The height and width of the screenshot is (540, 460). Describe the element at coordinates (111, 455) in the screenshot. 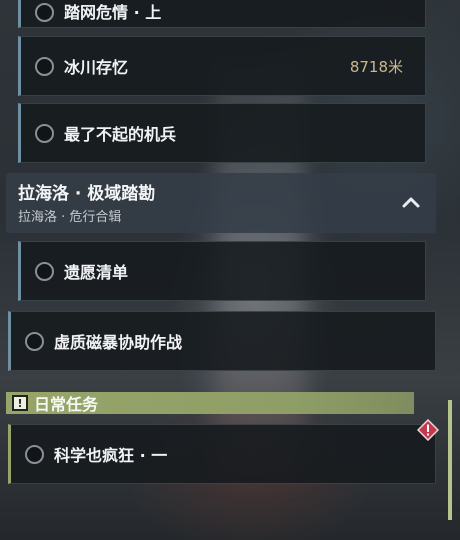

I see `quest-title: 科学也疯狂 · 一` at that location.